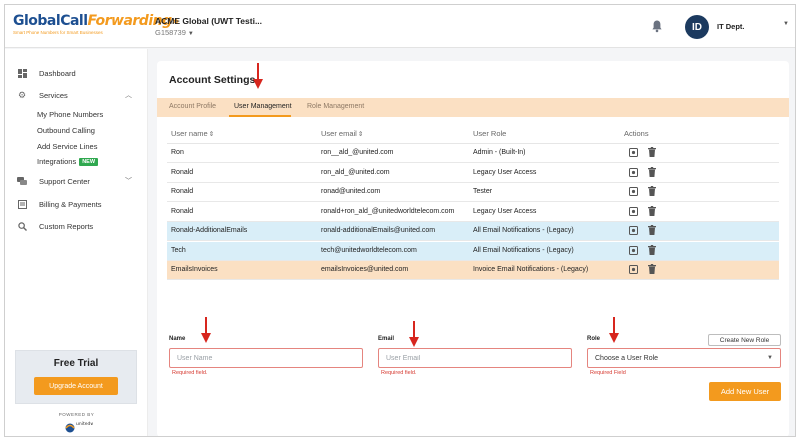 The height and width of the screenshot is (441, 800). Describe the element at coordinates (79, 95) in the screenshot. I see `sidebar-item-services: ⚙ Services ︿` at that location.